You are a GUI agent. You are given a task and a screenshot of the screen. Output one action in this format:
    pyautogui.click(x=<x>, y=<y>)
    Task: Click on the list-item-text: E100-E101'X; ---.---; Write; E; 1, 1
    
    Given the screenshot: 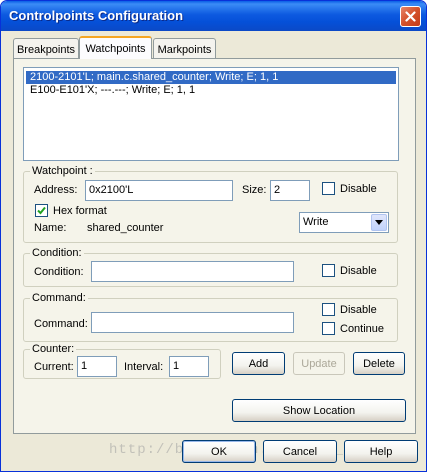 What is the action you would take?
    pyautogui.click(x=113, y=90)
    